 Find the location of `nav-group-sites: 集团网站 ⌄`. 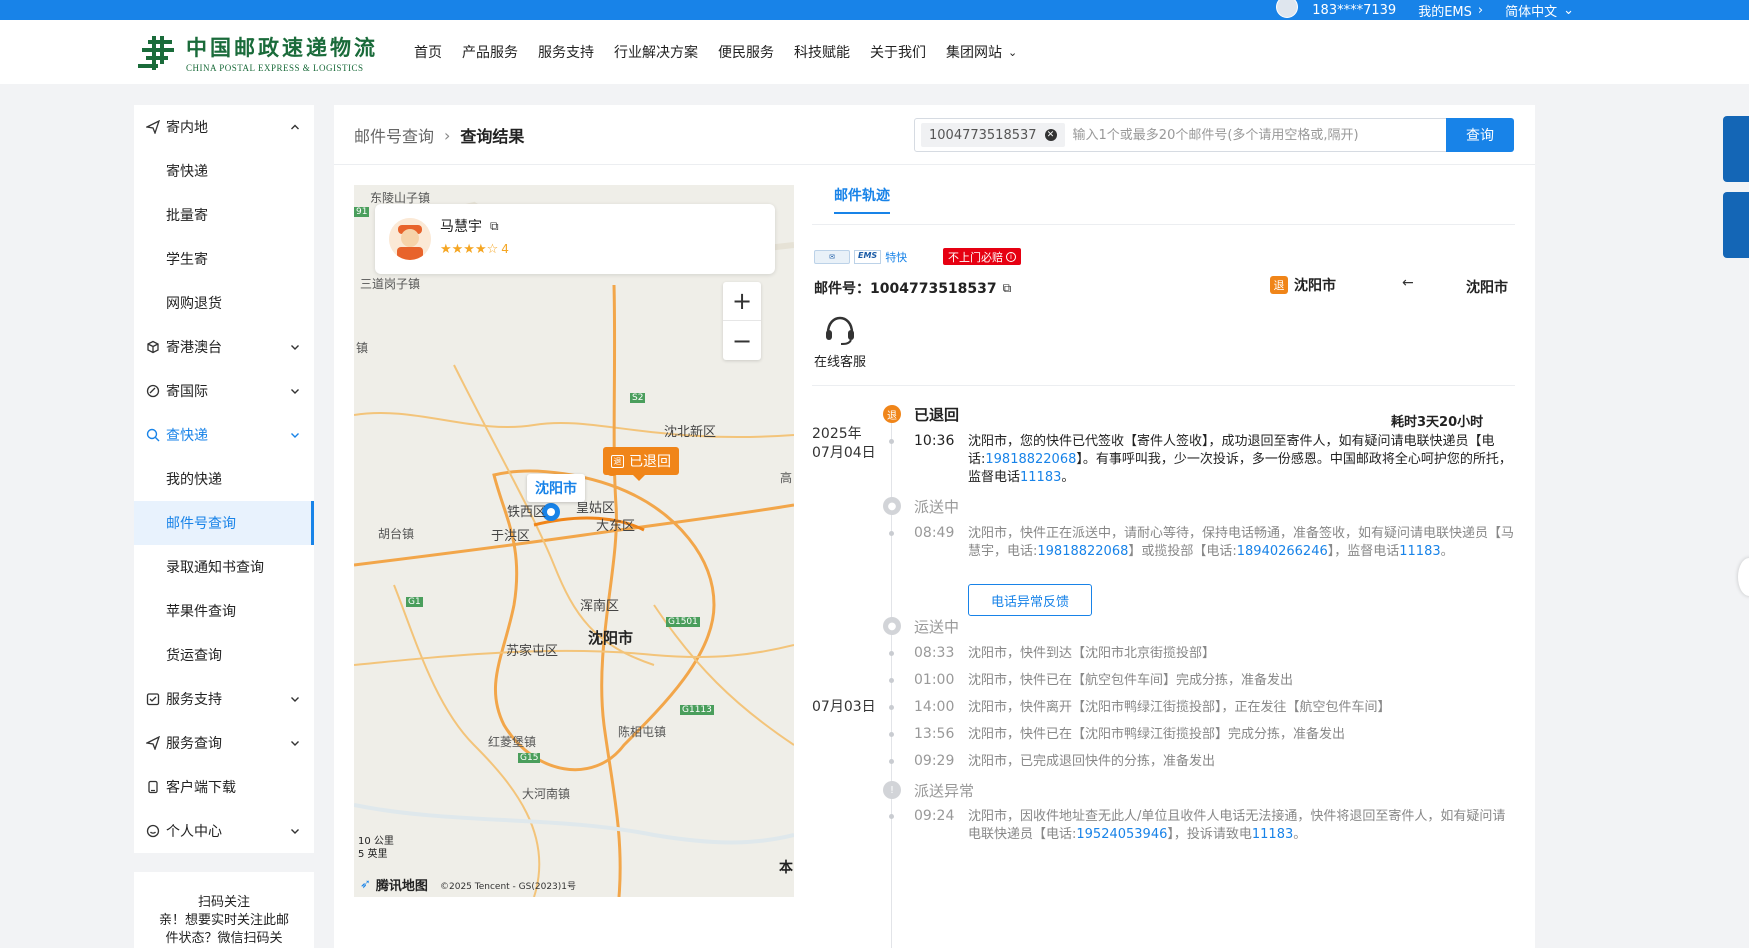

nav-group-sites: 集团网站 ⌄ is located at coordinates (981, 52).